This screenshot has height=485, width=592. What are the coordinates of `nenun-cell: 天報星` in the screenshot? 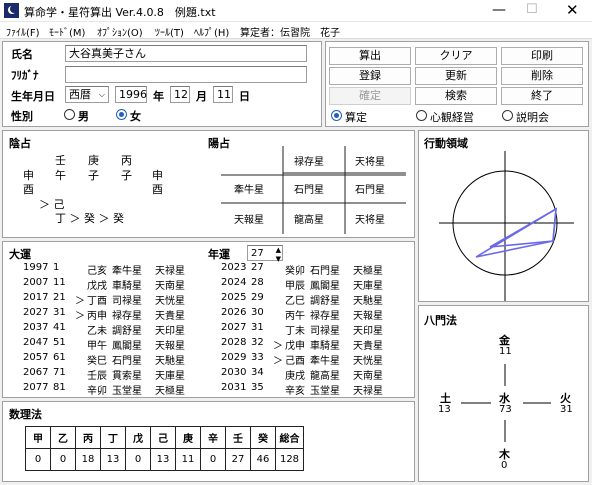 It's located at (368, 316).